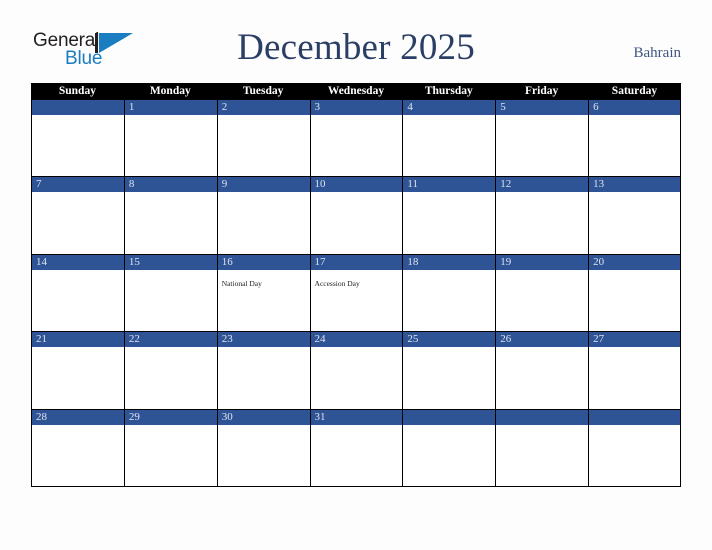 This screenshot has height=550, width=712. Describe the element at coordinates (596, 107) in the screenshot. I see `day-number: 6` at that location.